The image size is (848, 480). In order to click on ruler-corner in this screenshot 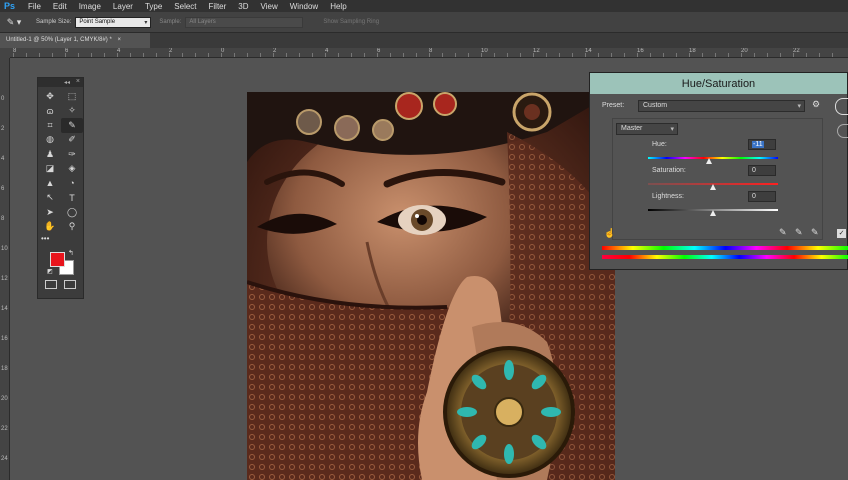, I will do `click(5, 53)`.